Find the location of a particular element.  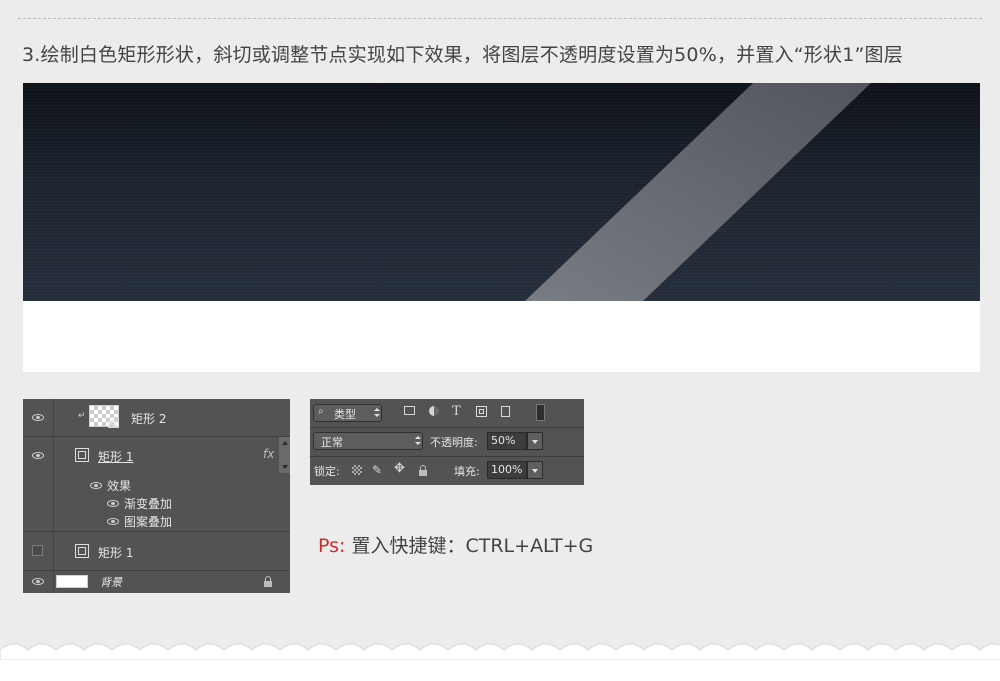

pattern-overlay-label: 图案叠加 is located at coordinates (148, 522).